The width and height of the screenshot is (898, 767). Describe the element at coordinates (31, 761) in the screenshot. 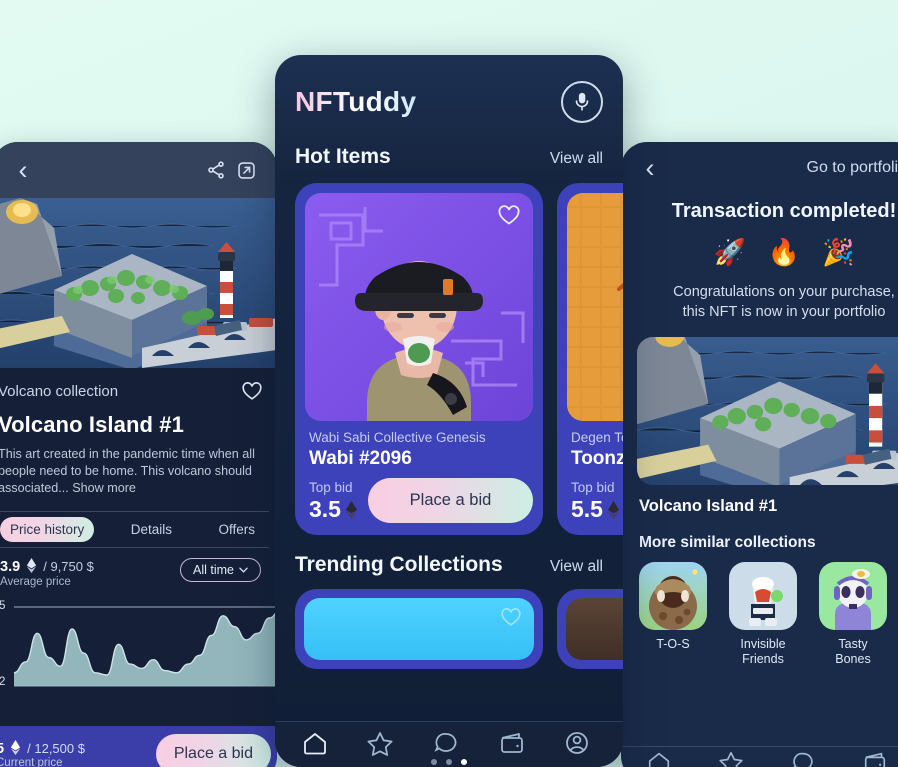

I see `current-price-caption: Current price` at that location.